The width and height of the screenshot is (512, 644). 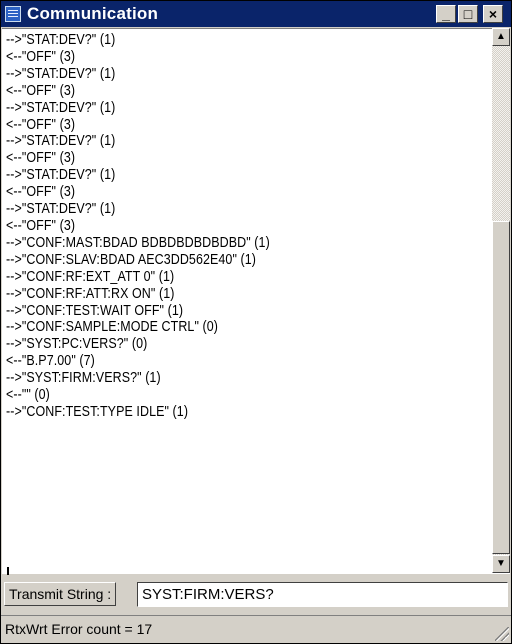 What do you see at coordinates (322, 594) in the screenshot?
I see `transmit-string-input` at bounding box center [322, 594].